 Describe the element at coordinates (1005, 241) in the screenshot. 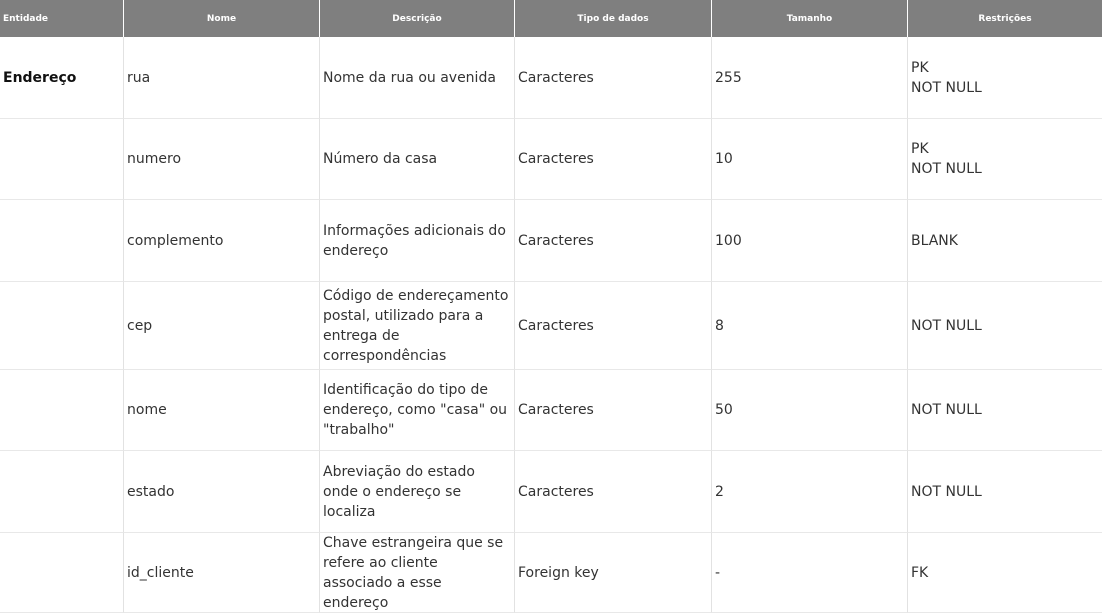

I see `cell-restricoes: BLANK` at that location.